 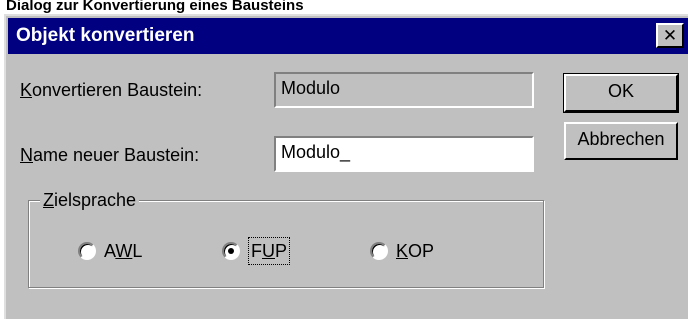 What do you see at coordinates (117, 90) in the screenshot?
I see `source-label-text: onvertieren Baustein:` at bounding box center [117, 90].